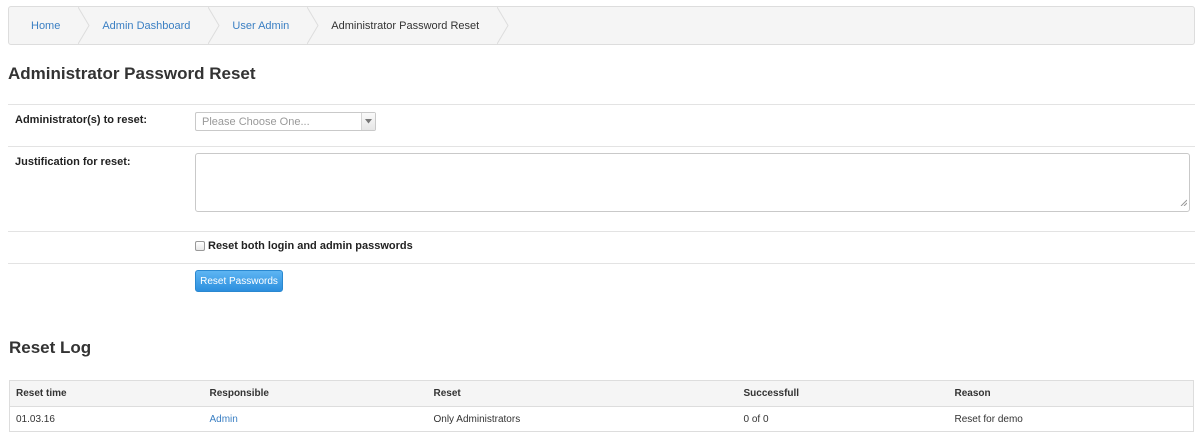 Image resolution: width=1200 pixels, height=440 pixels. Describe the element at coordinates (315, 393) in the screenshot. I see `column-header-responsible: Responsible` at that location.